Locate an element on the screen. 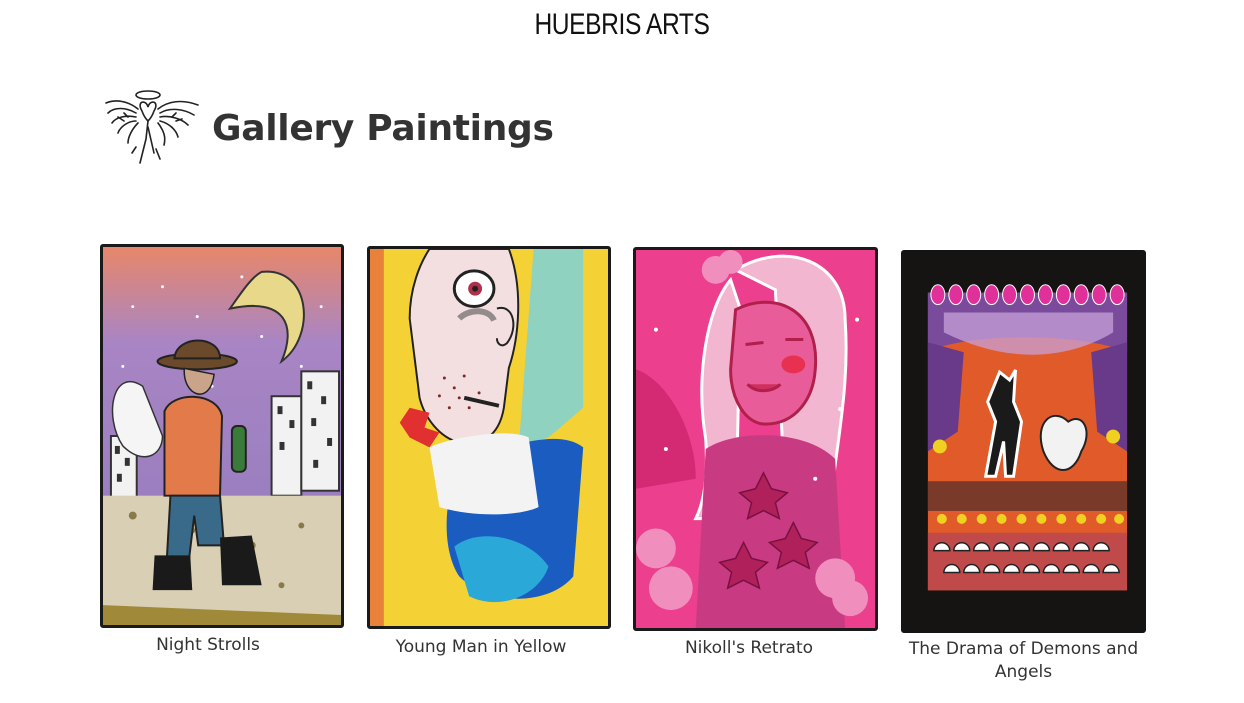 The image size is (1244, 703). gallery-item: Nikoll's Retrato is located at coordinates (755, 457).